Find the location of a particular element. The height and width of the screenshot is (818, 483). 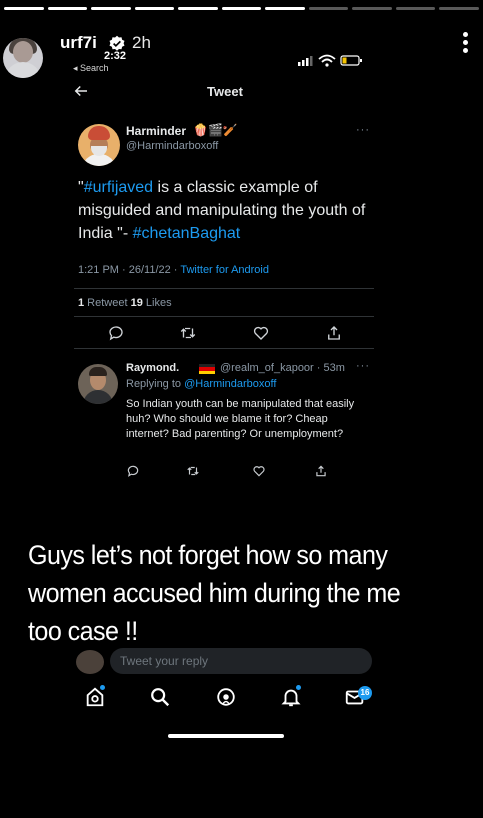

author-name: Harminder is located at coordinates (156, 131).